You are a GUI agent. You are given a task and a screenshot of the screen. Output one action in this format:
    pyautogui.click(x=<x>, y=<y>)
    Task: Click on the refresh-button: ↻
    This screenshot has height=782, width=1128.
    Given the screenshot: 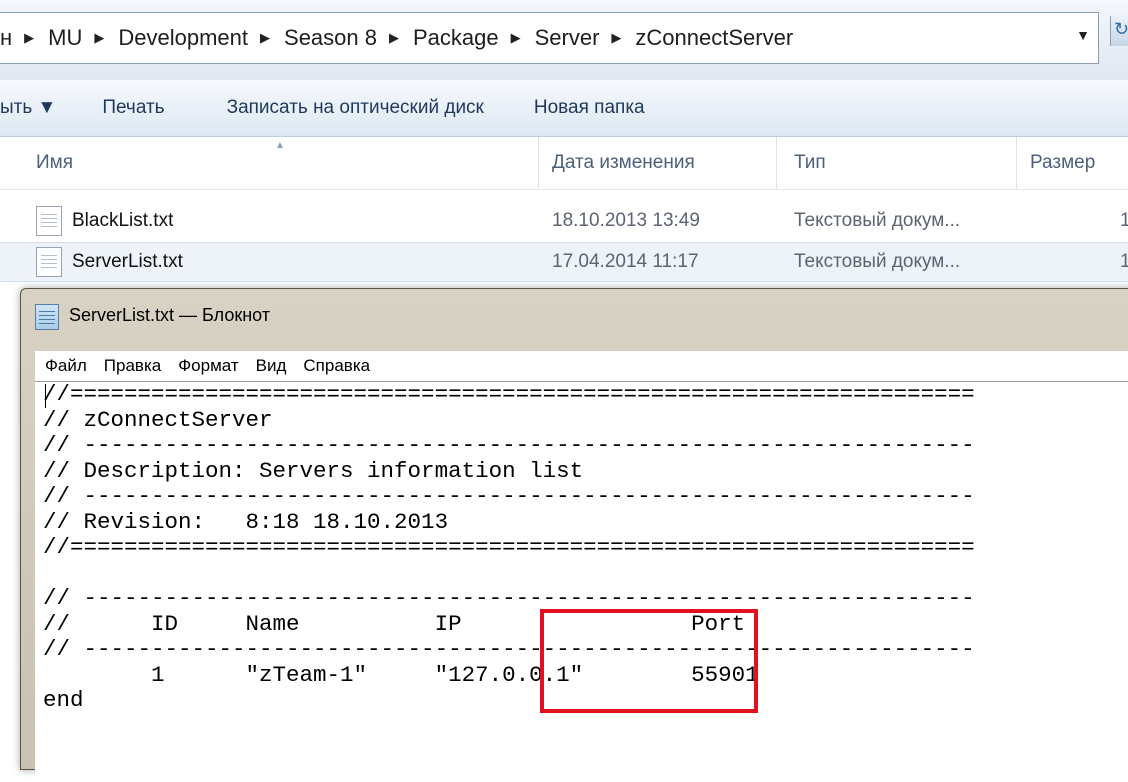 What is the action you would take?
    pyautogui.click(x=1119, y=31)
    